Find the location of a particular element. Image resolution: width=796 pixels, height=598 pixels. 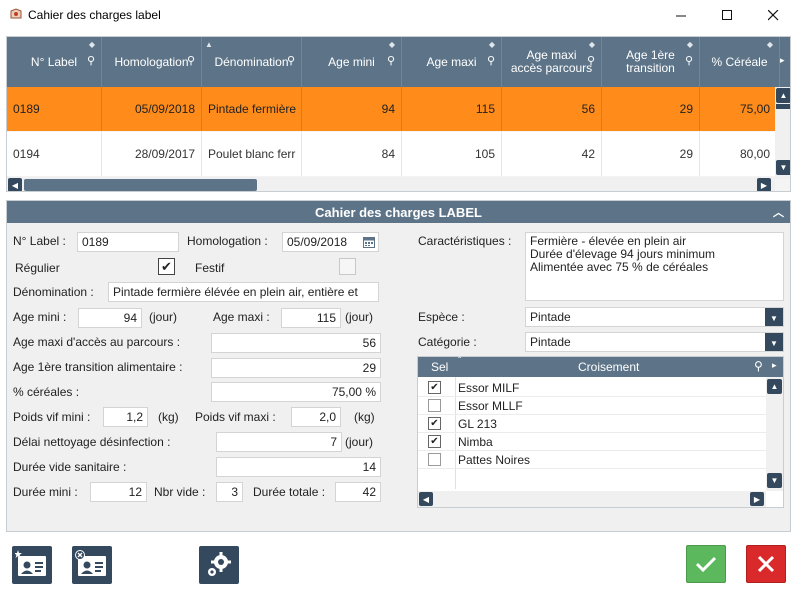

close-icon is located at coordinates (766, 564).